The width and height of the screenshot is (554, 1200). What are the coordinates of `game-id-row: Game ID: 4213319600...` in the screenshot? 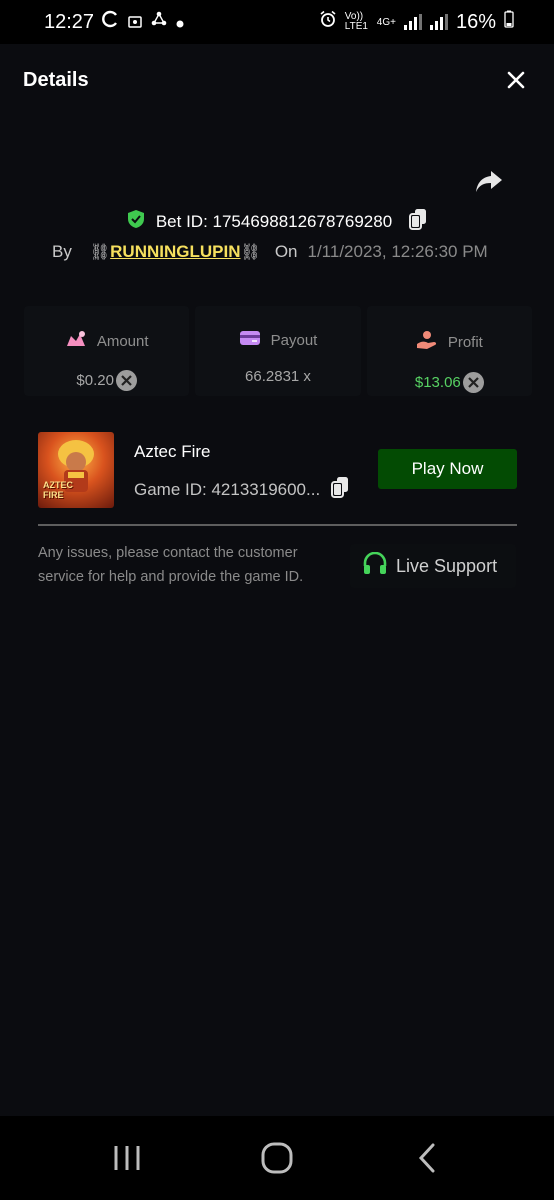 It's located at (242, 489).